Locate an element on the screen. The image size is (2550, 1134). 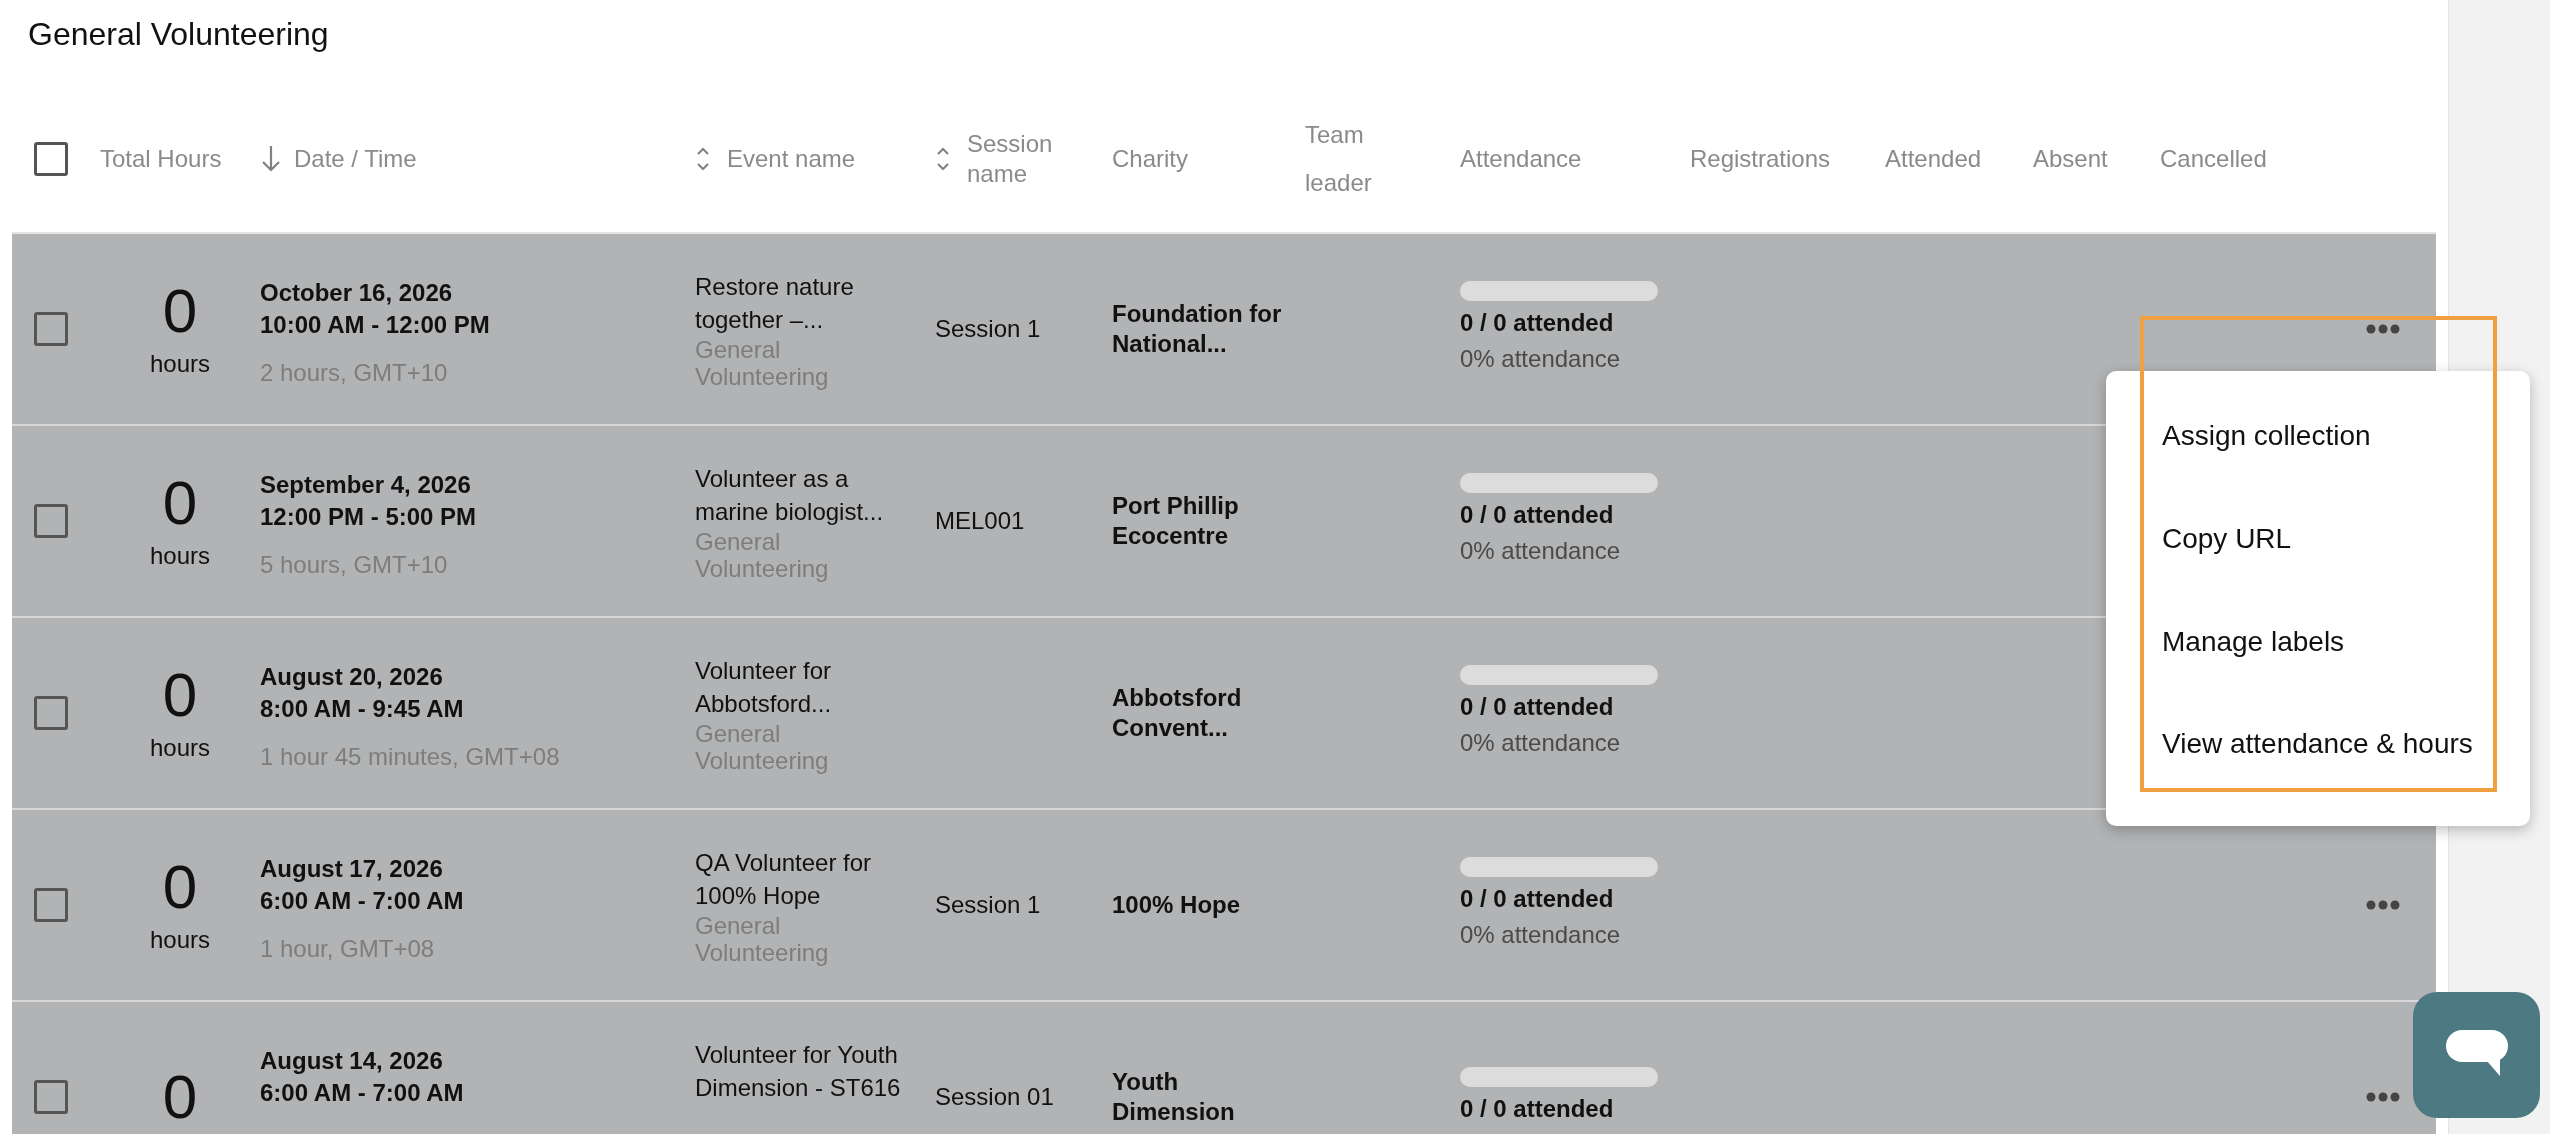
event-date: August 20, 2026 is located at coordinates (352, 677).